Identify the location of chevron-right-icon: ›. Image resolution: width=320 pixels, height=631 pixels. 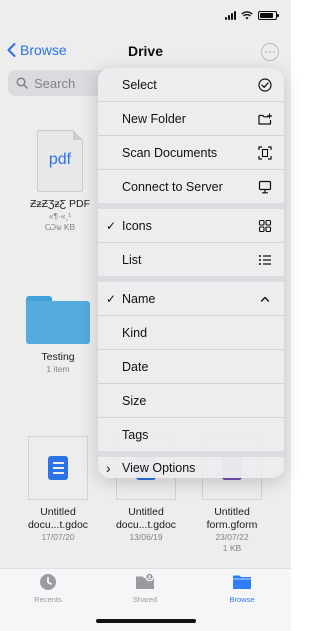
(108, 467).